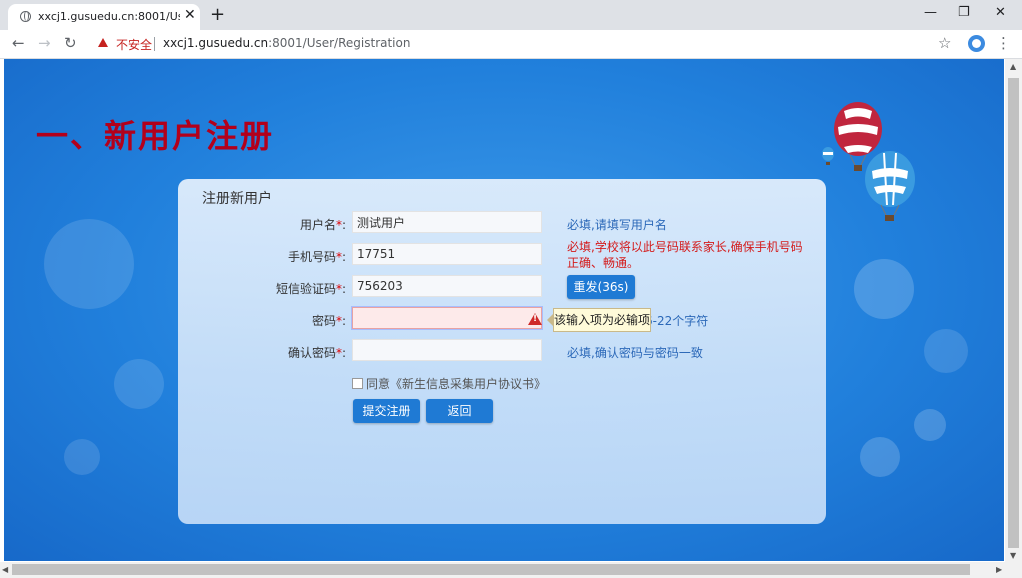 The height and width of the screenshot is (578, 1022). I want to click on extension-icon, so click(976, 43).